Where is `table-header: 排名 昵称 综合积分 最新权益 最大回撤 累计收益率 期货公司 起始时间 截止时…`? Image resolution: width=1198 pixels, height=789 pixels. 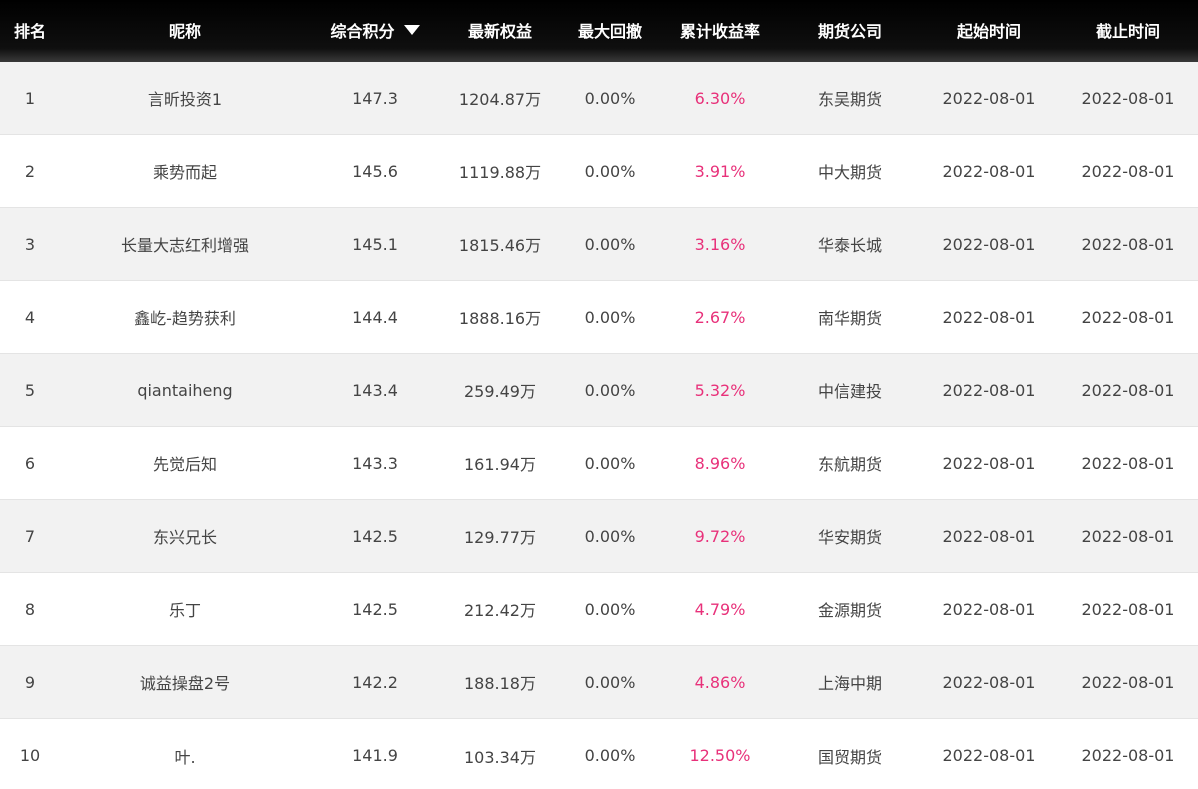 table-header: 排名 昵称 综合积分 最新权益 最大回撤 累计收益率 期货公司 起始时间 截止时… is located at coordinates (599, 31).